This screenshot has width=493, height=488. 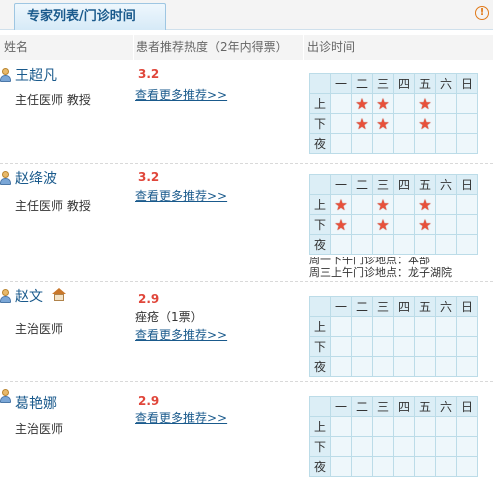 What do you see at coordinates (320, 184) in the screenshot?
I see `schedule-corner-cell` at bounding box center [320, 184].